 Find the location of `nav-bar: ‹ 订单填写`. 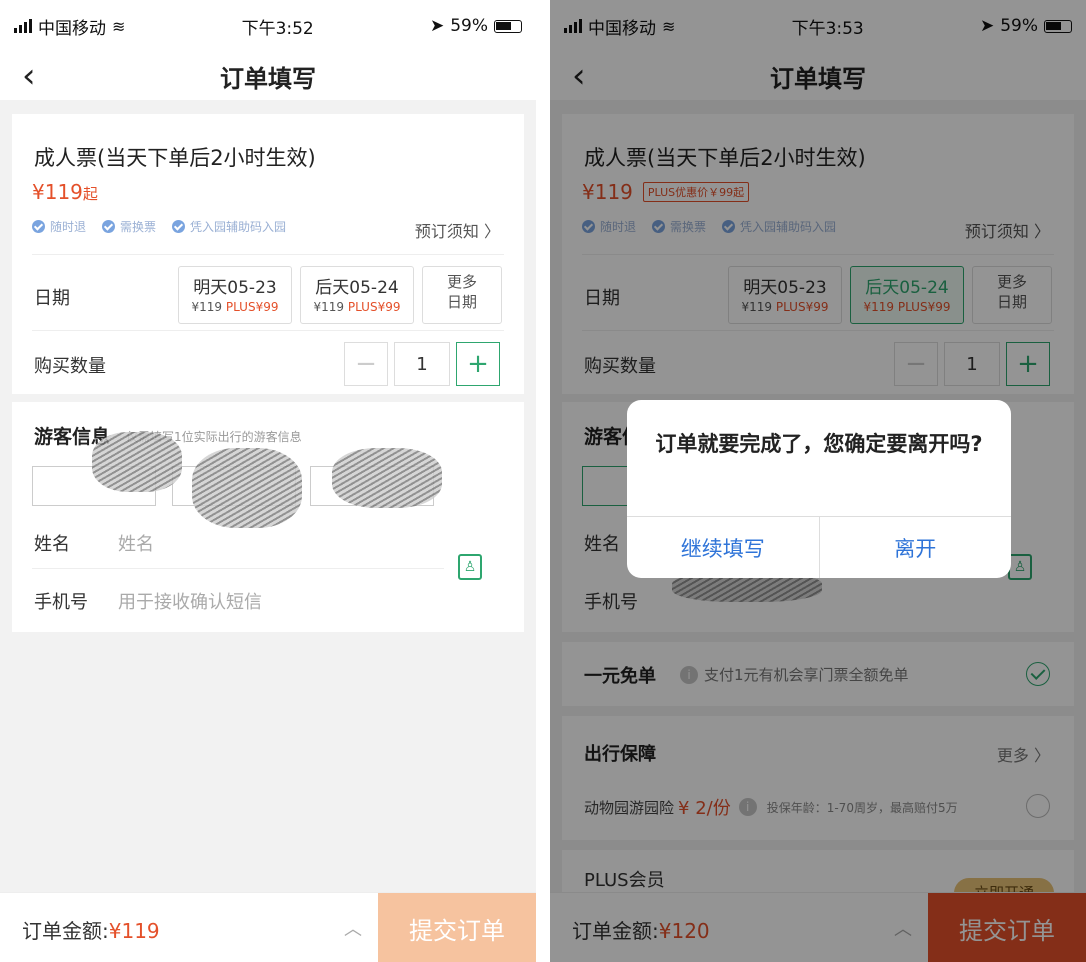

nav-bar: ‹ 订单填写 is located at coordinates (268, 76).